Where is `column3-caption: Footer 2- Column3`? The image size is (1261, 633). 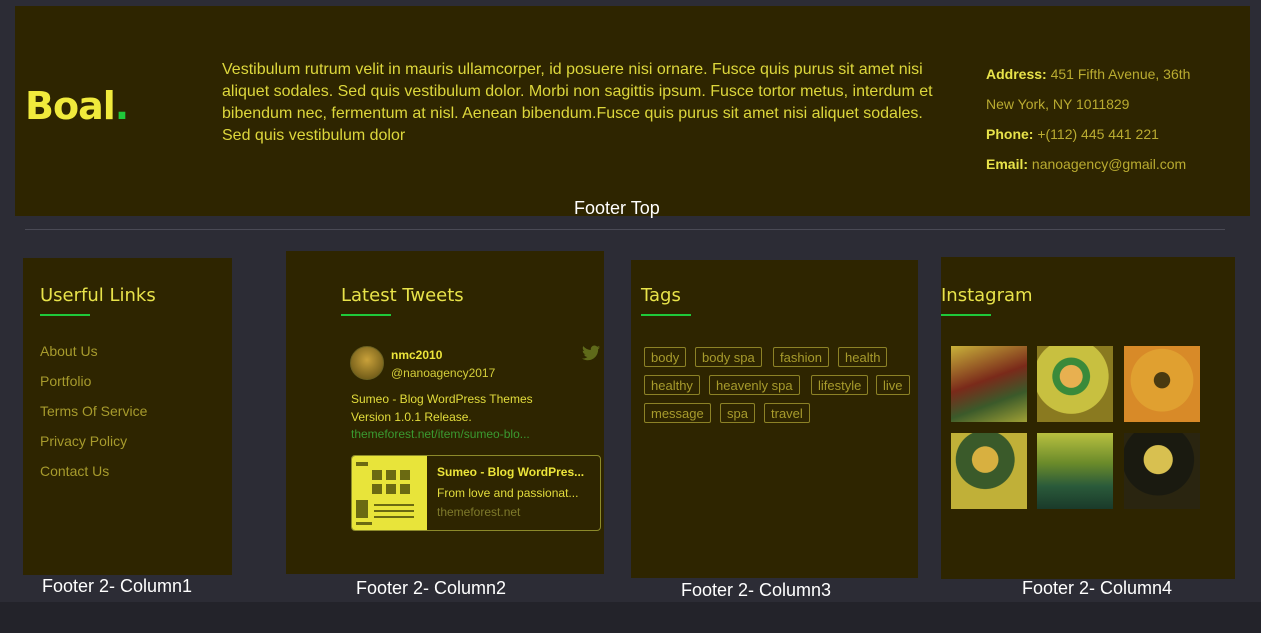
column3-caption: Footer 2- Column3 is located at coordinates (756, 590).